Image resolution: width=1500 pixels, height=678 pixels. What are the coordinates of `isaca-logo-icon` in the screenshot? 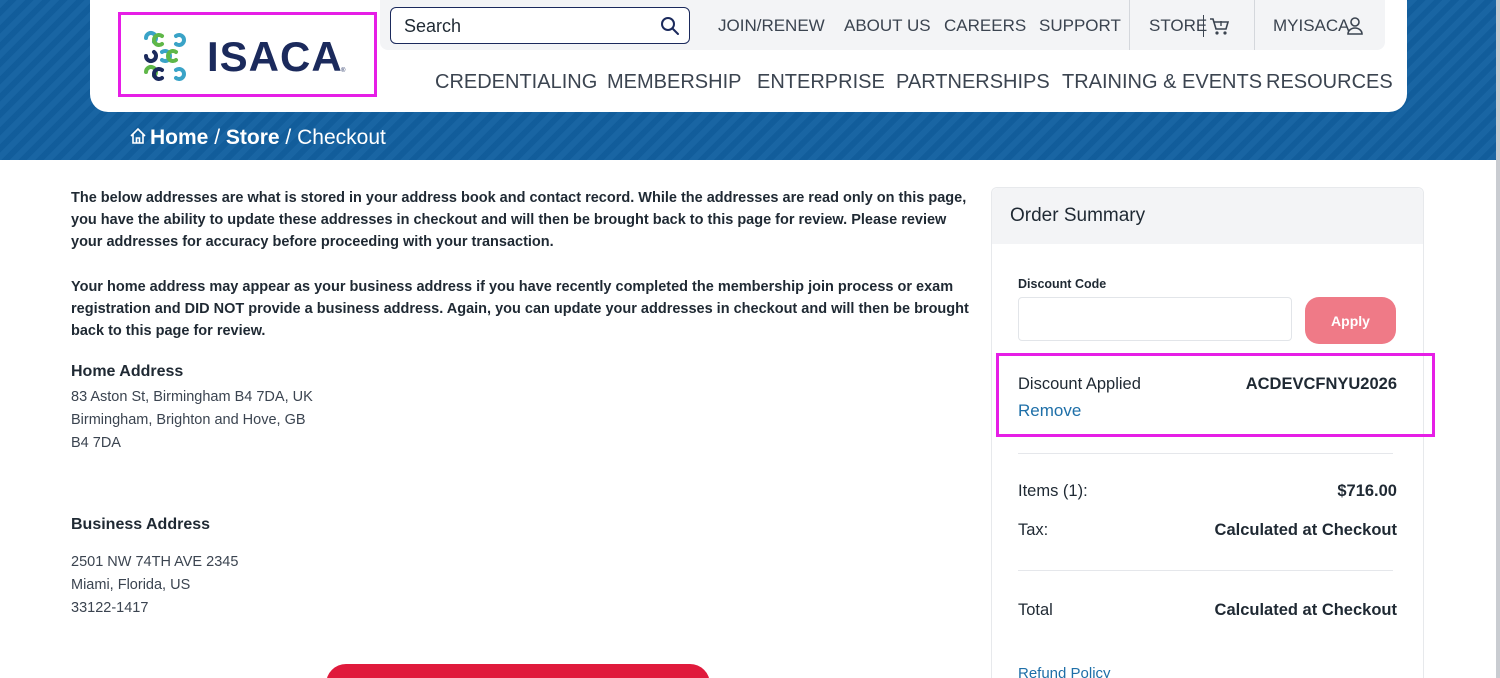 It's located at (168, 56).